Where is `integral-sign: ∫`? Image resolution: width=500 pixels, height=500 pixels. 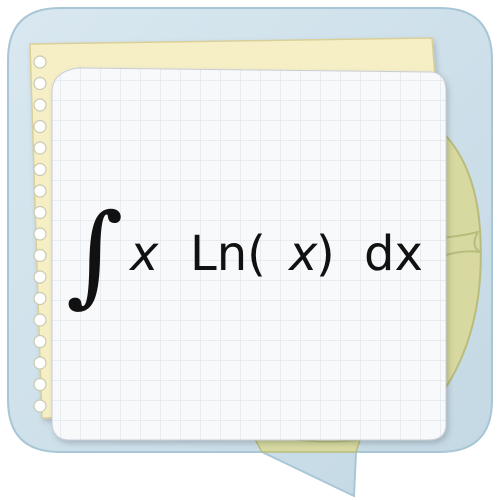
integral-sign: ∫ is located at coordinates (94, 254).